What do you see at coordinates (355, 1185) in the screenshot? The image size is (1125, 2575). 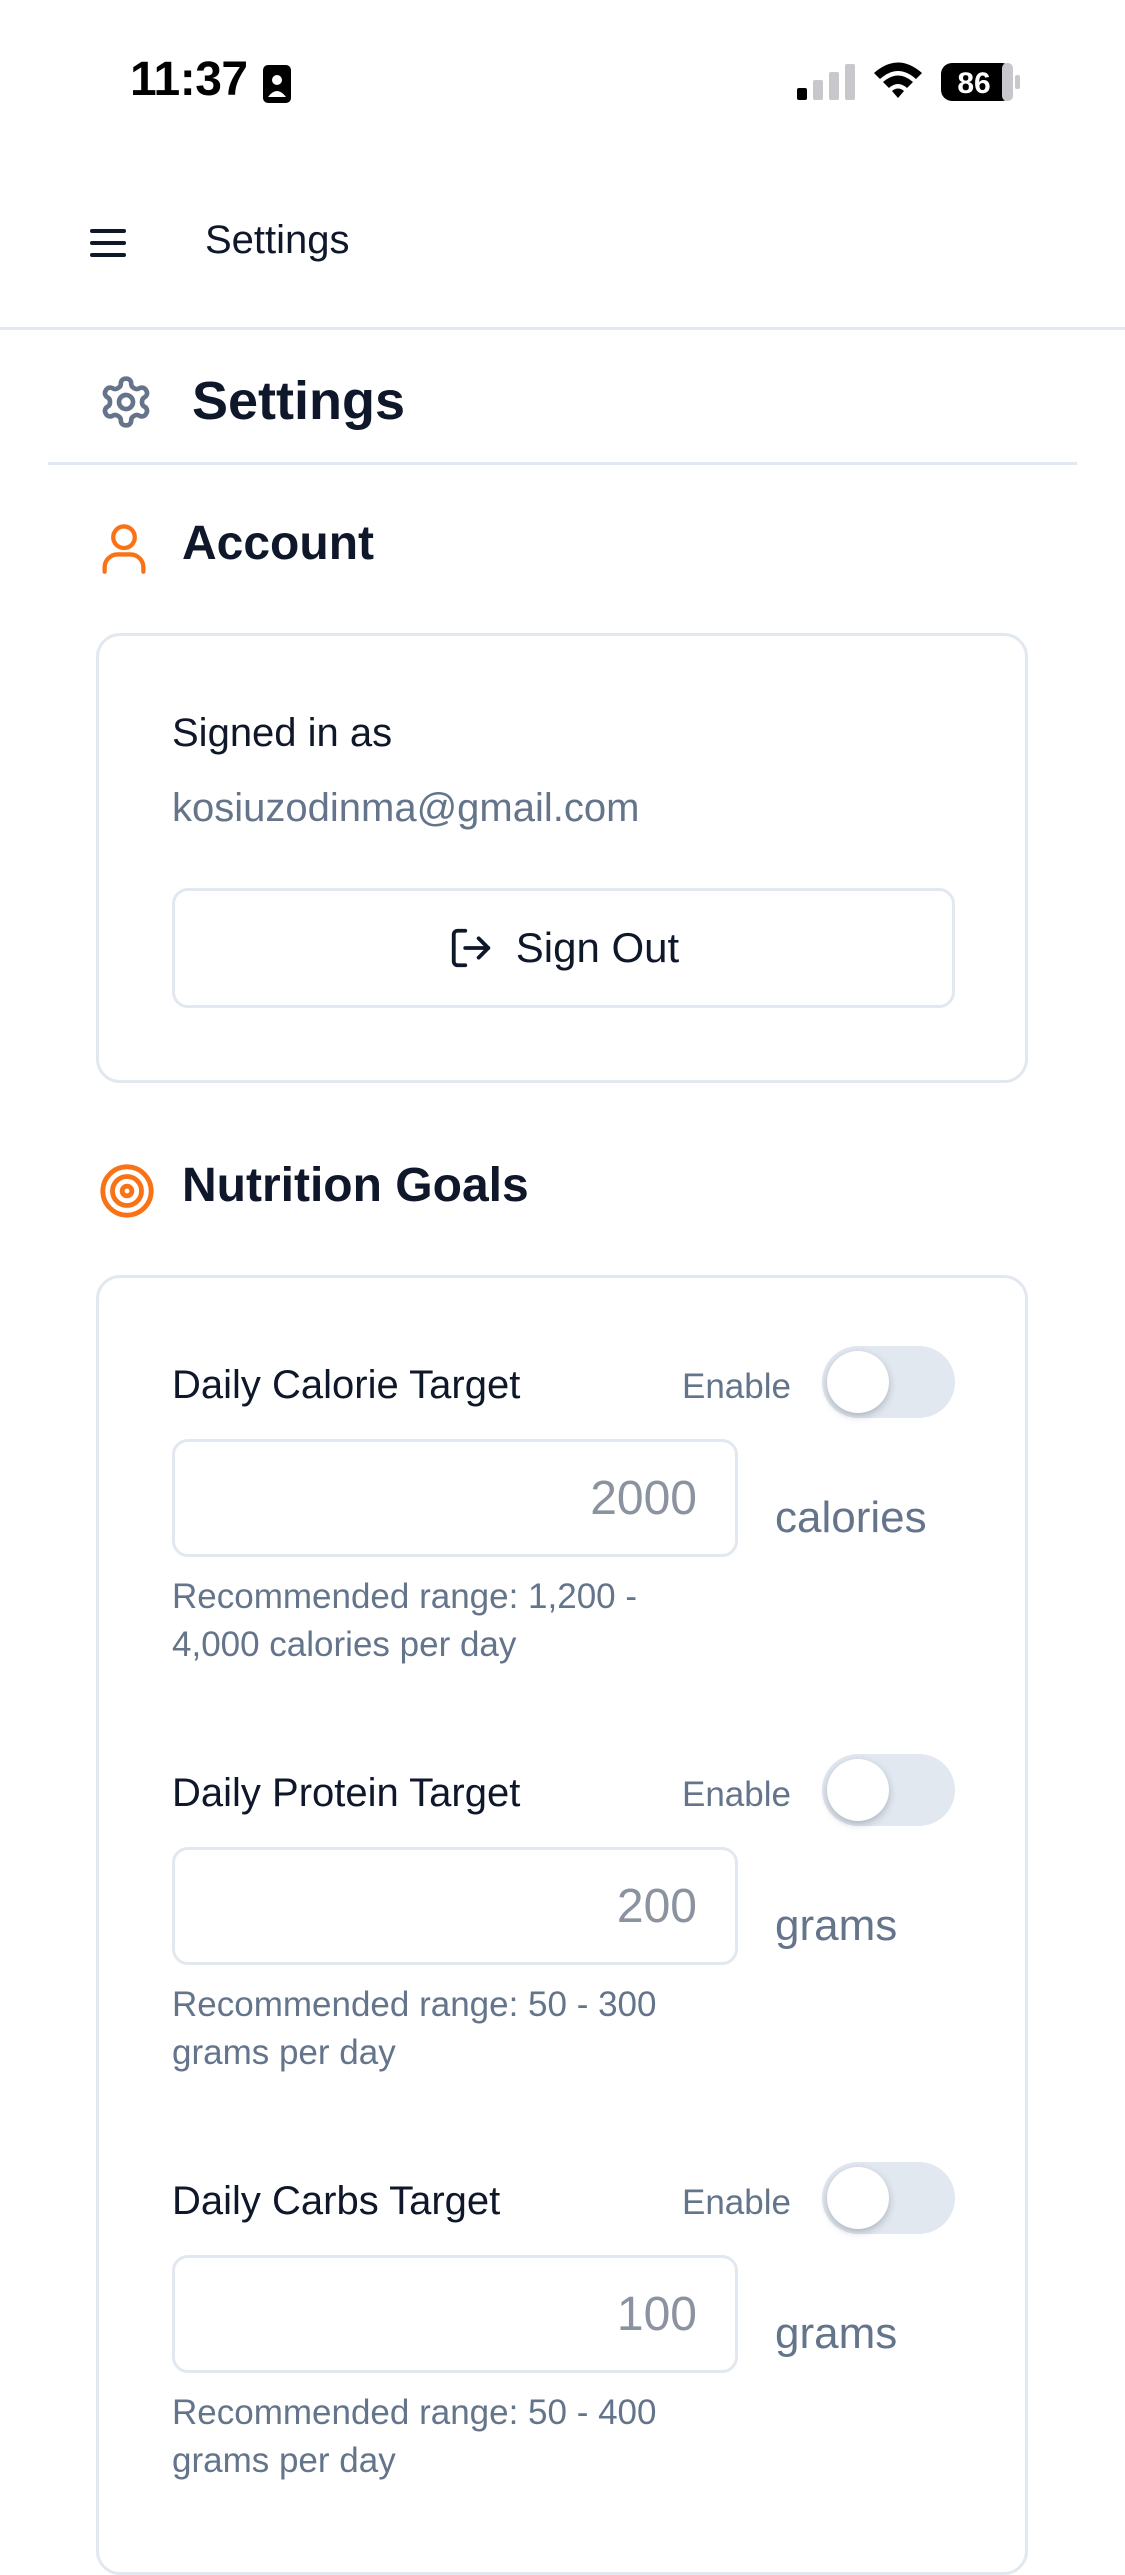 I see `nutrition-heading: Nutrition Goals` at bounding box center [355, 1185].